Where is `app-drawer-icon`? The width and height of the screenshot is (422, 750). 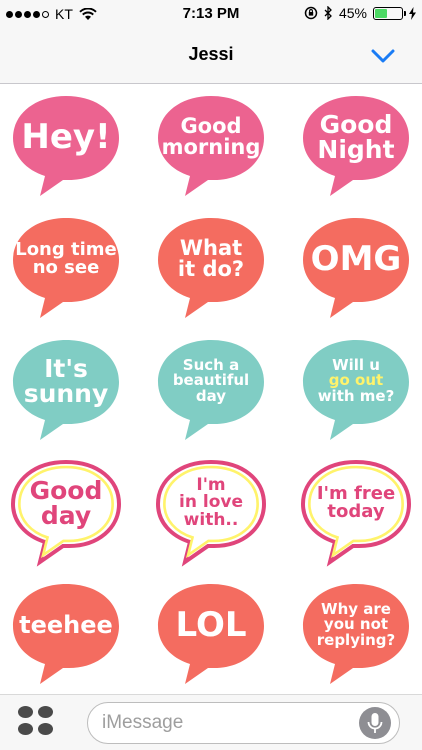 app-drawer-icon is located at coordinates (36, 722).